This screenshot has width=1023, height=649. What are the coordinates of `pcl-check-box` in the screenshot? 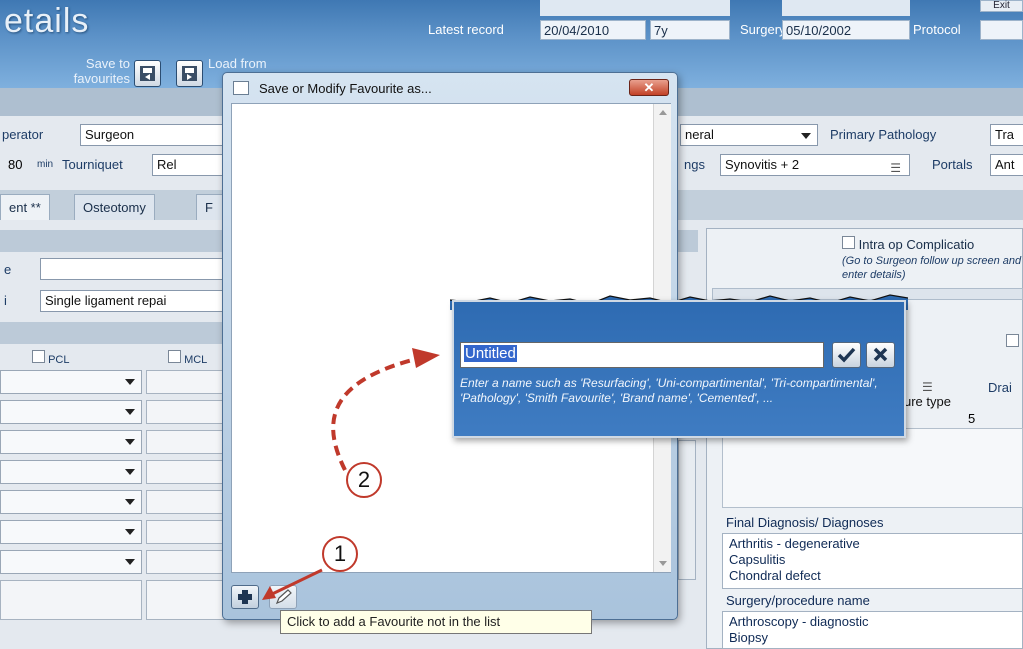 It's located at (38, 356).